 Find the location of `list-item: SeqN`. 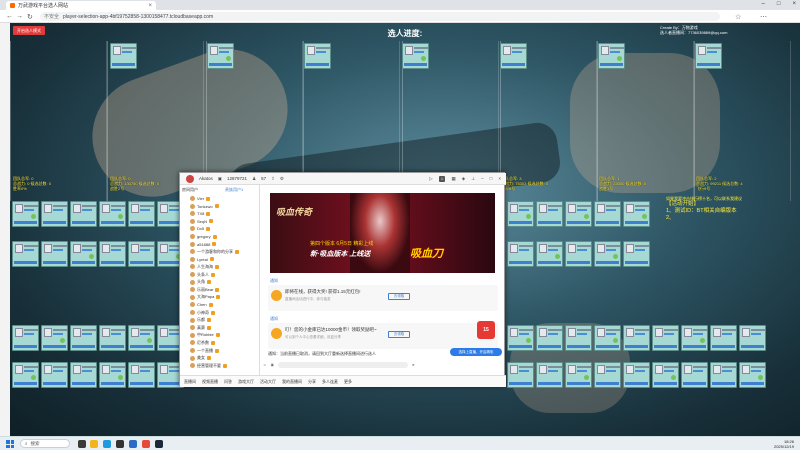

list-item: SeqN is located at coordinates (202, 221).